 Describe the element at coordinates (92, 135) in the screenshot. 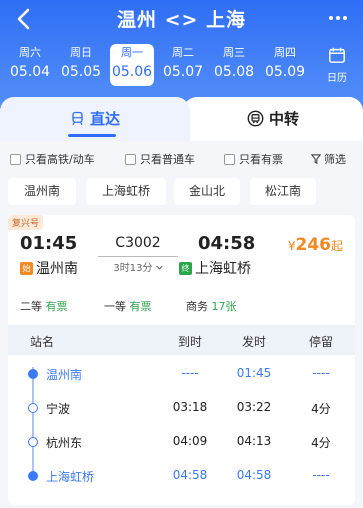

I see `tab-underline` at that location.